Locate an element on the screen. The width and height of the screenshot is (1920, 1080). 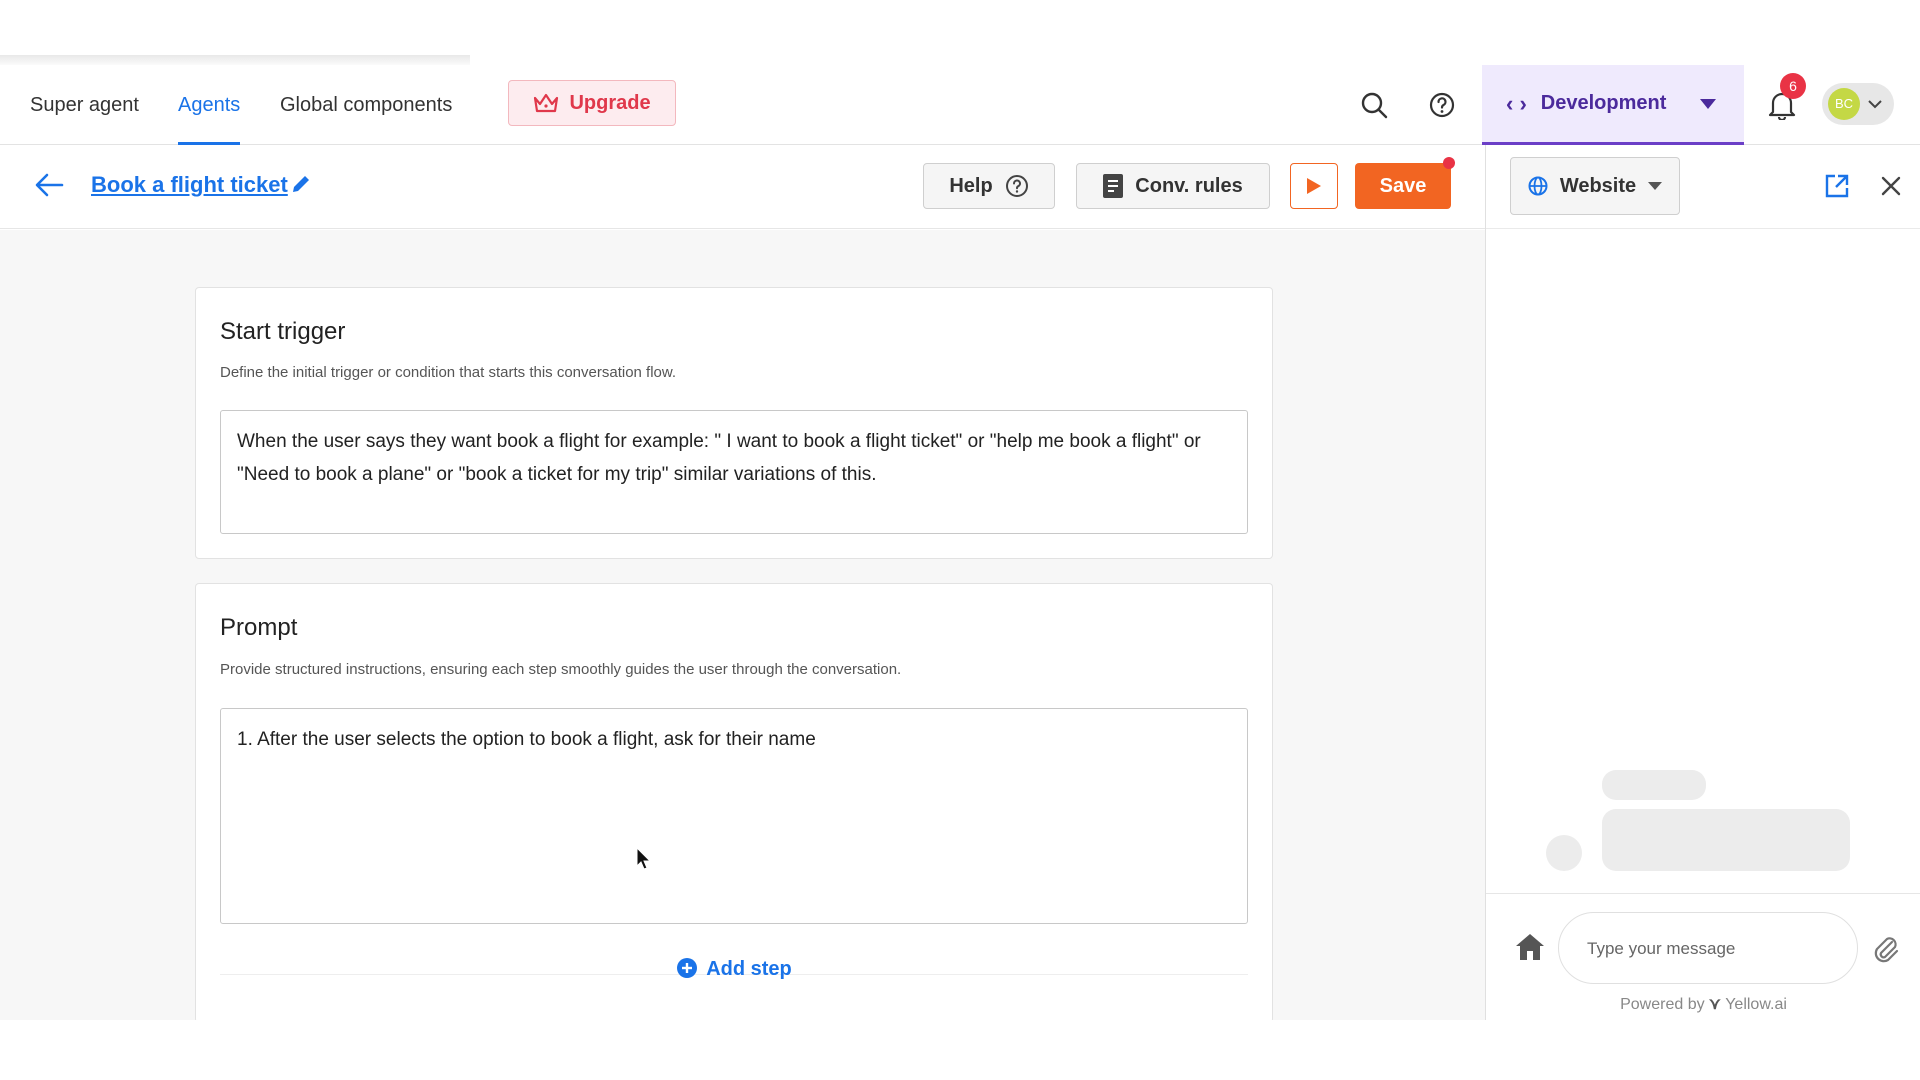
back-button is located at coordinates (49, 187).